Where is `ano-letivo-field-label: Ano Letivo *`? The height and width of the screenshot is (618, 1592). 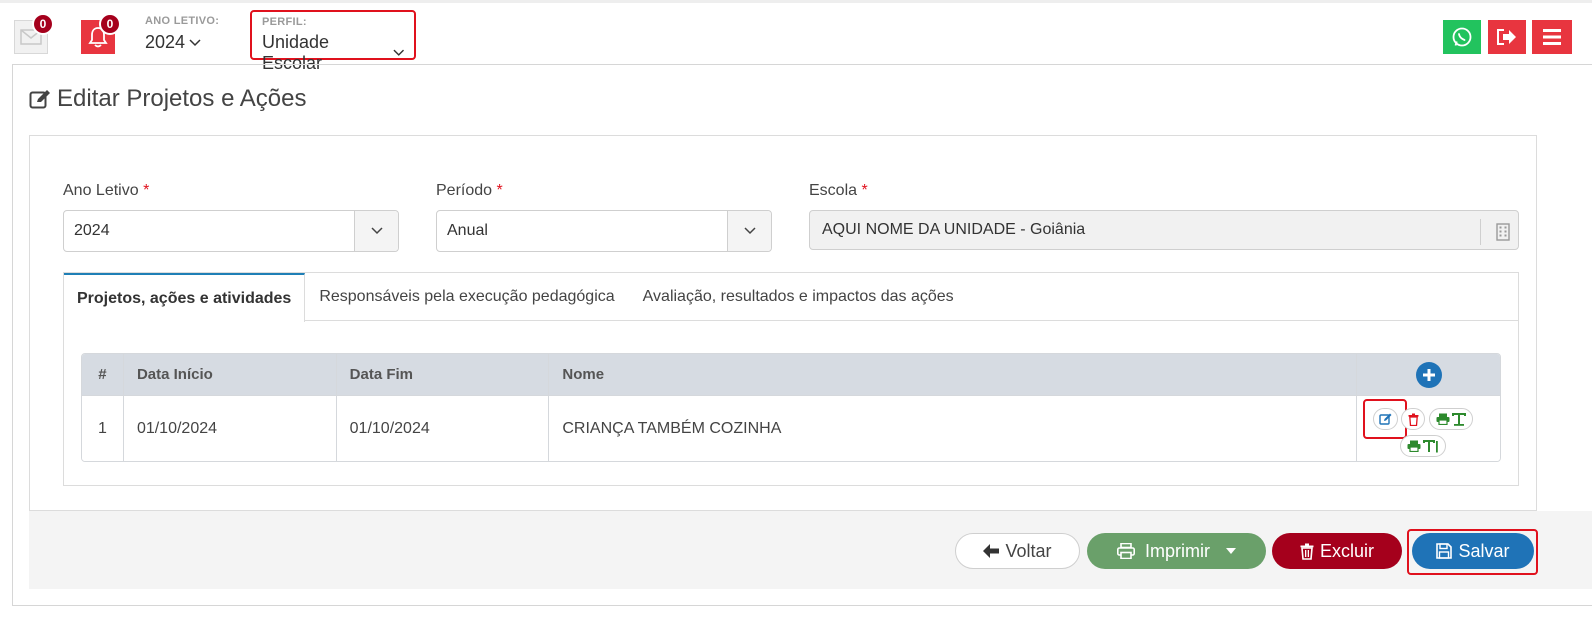
ano-letivo-field-label: Ano Letivo * is located at coordinates (106, 190).